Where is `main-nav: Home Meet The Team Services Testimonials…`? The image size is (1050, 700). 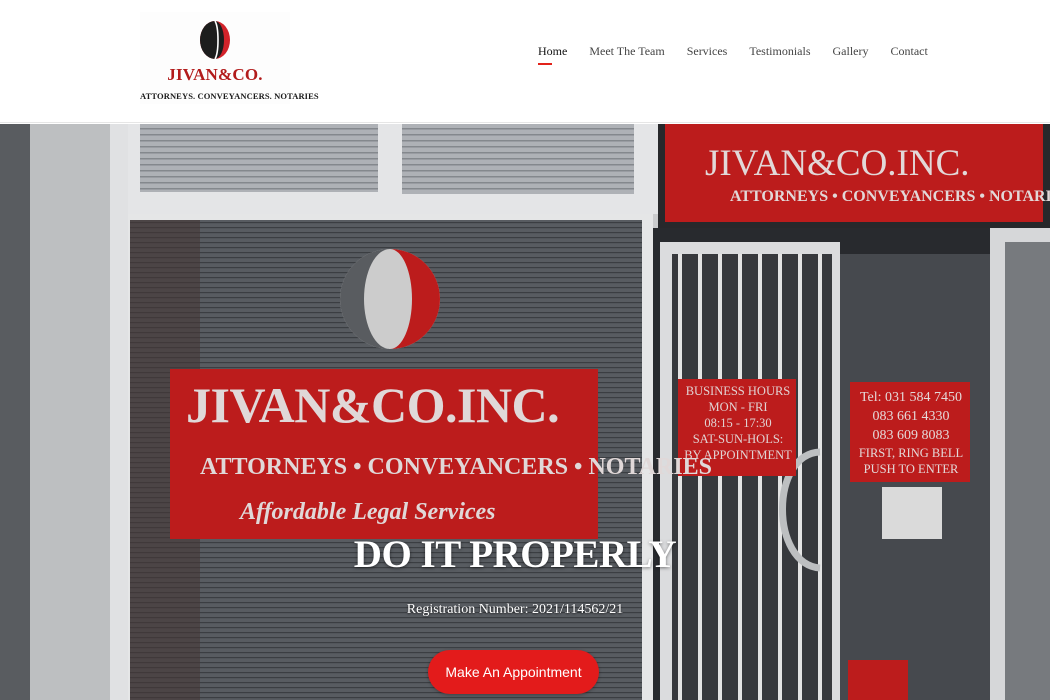
main-nav: Home Meet The Team Services Testimonials… is located at coordinates (733, 54).